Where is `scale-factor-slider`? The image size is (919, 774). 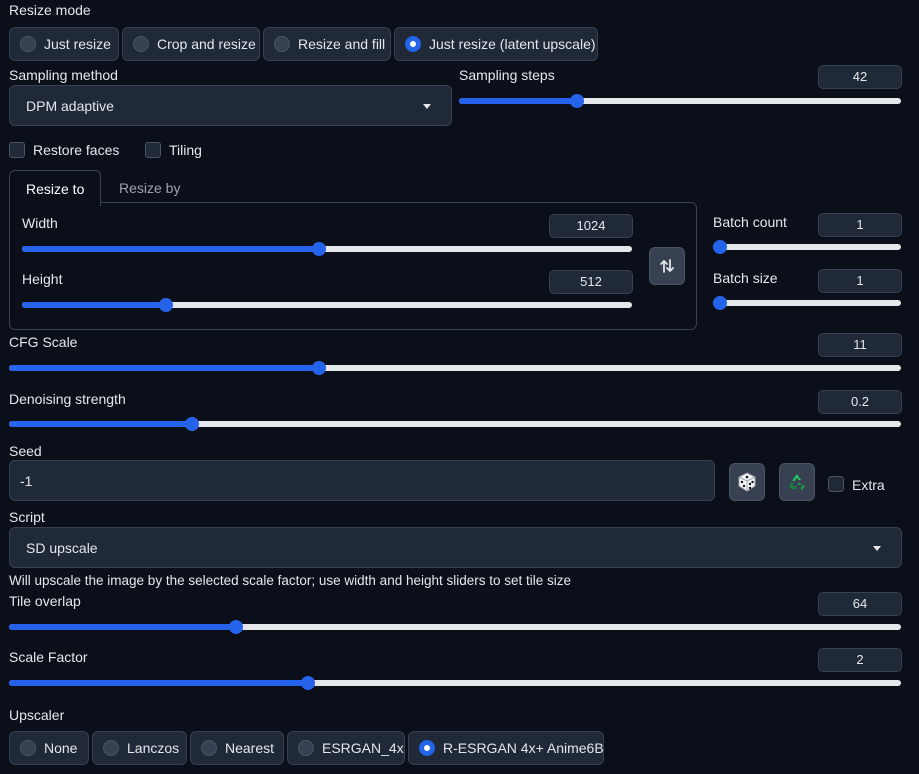 scale-factor-slider is located at coordinates (455, 683).